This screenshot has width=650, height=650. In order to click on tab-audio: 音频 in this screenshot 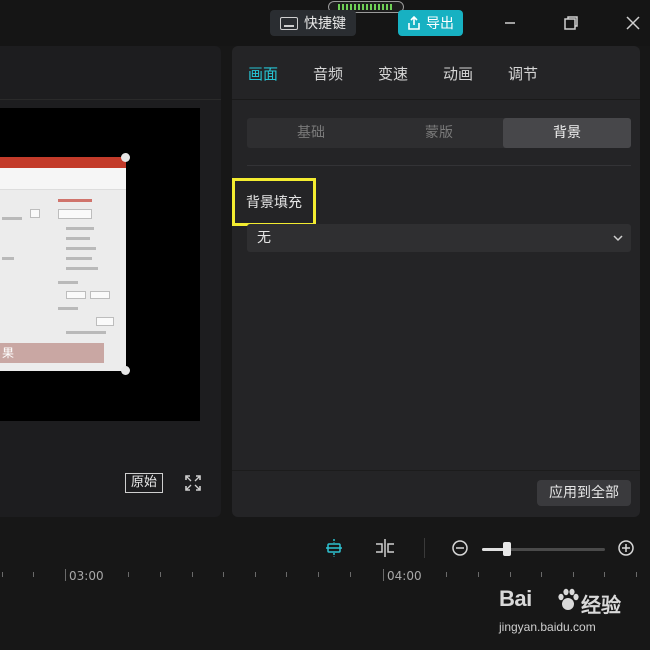, I will do `click(328, 73)`.